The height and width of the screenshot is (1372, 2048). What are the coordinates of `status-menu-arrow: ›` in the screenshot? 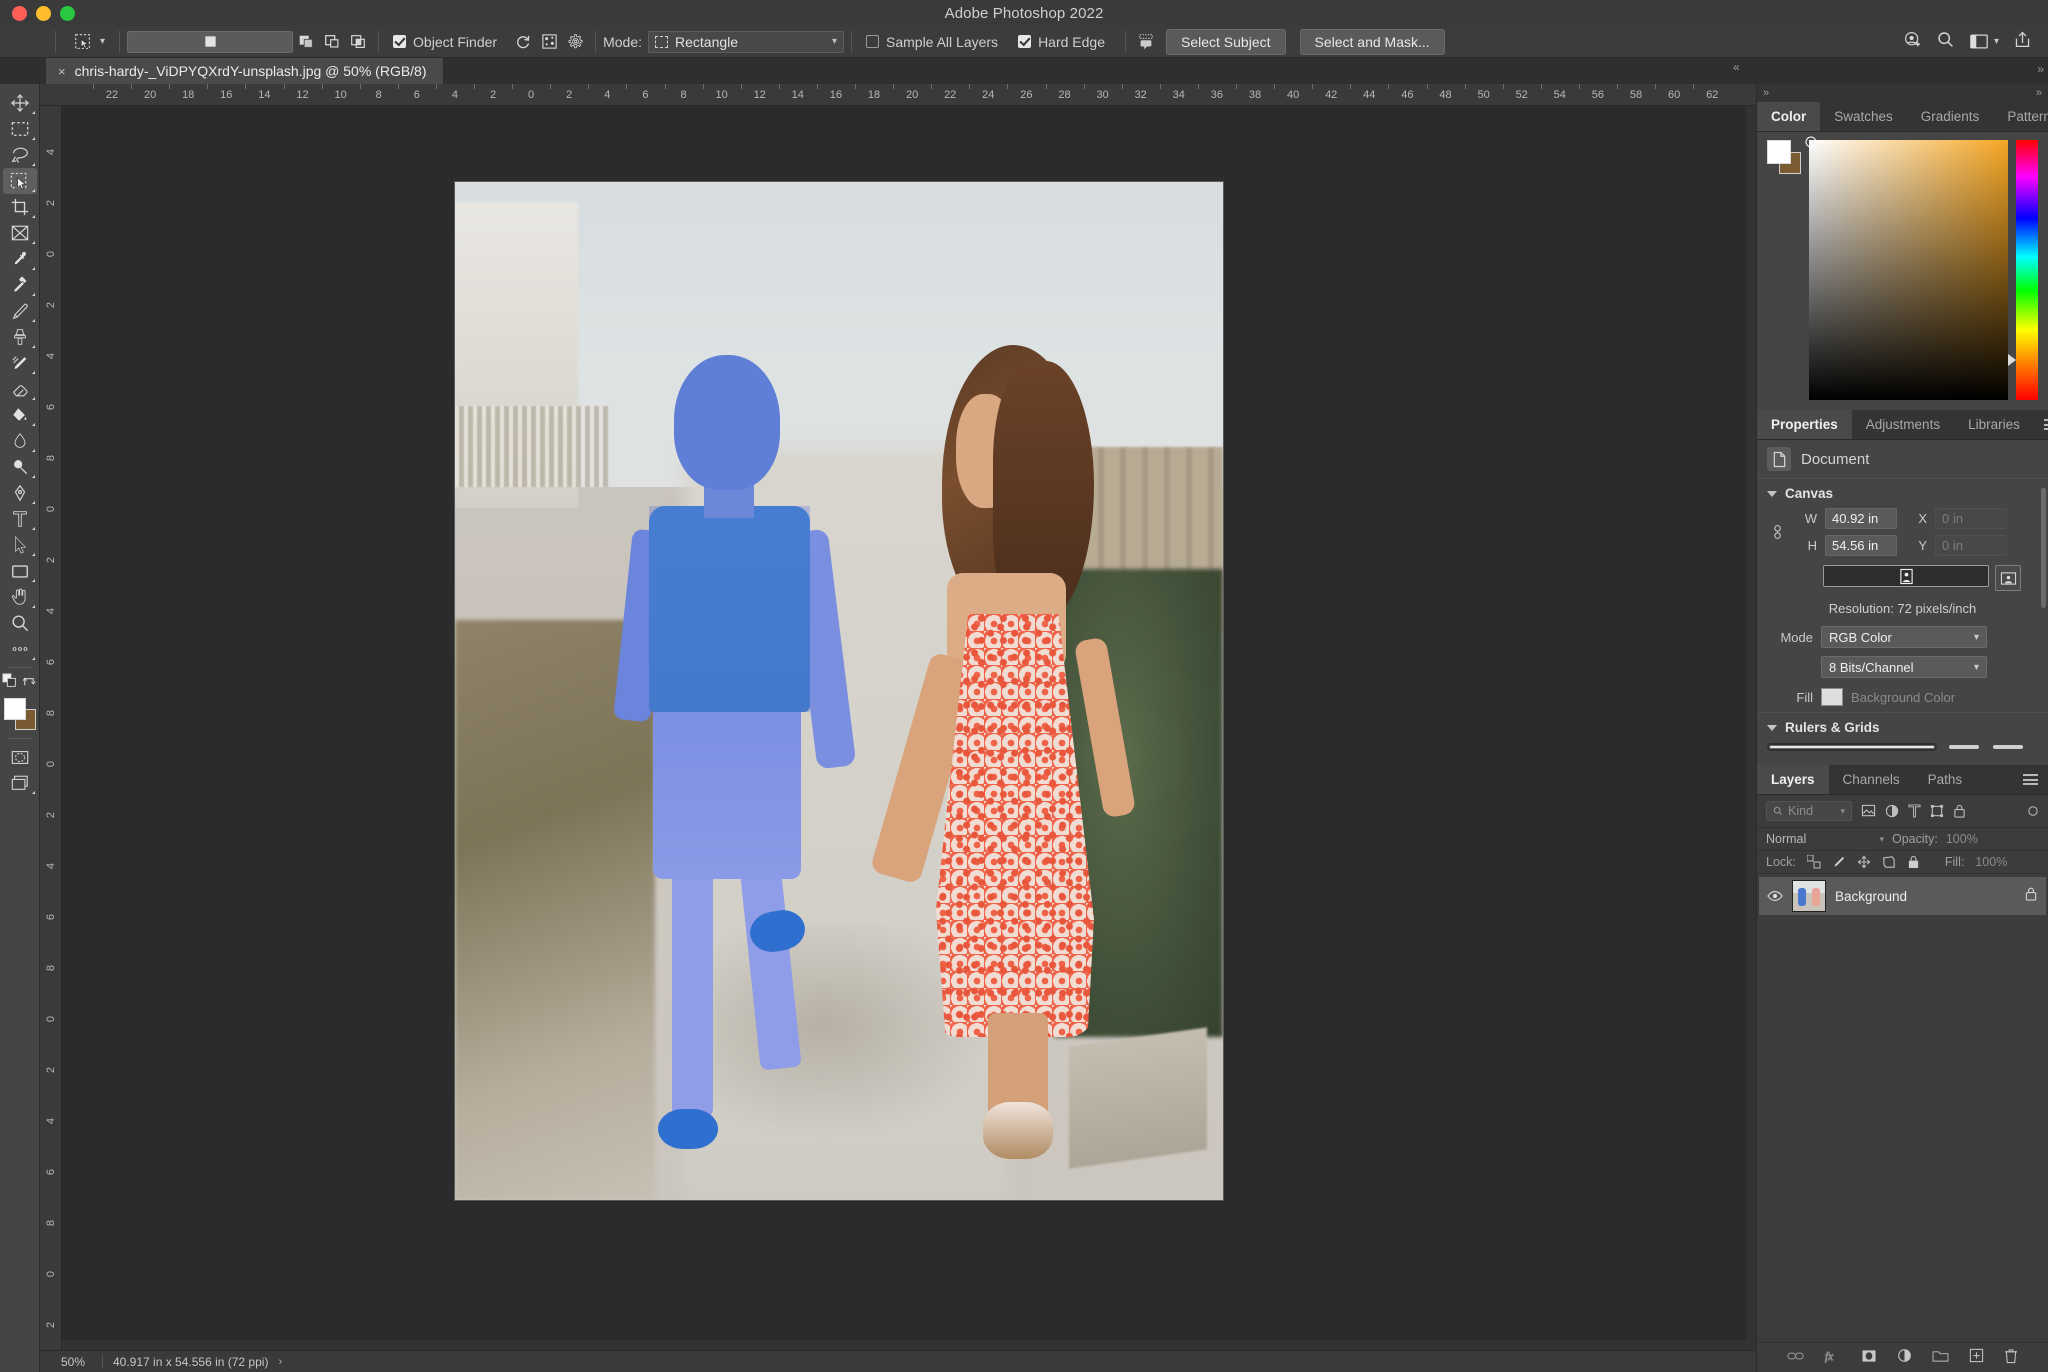 It's located at (280, 1362).